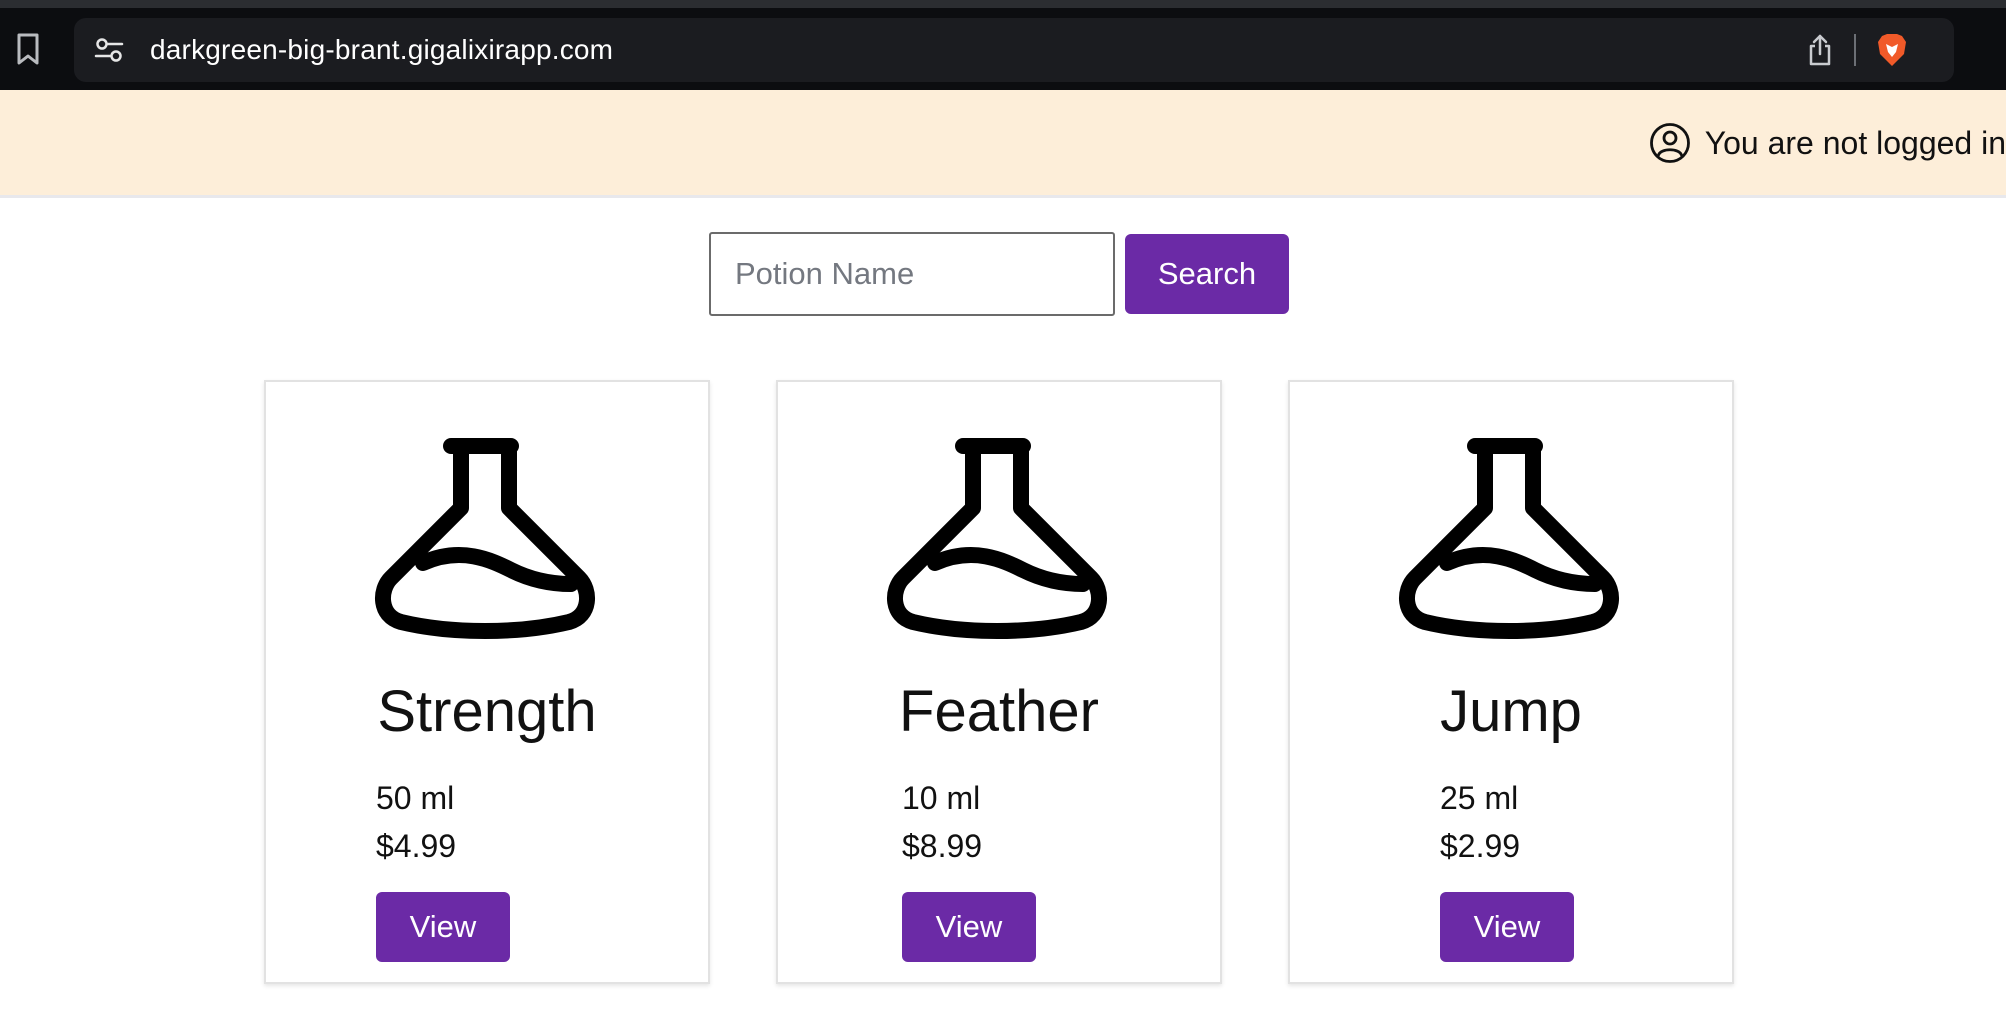 This screenshot has width=2006, height=1026. I want to click on toolbar-divider, so click(1855, 50).